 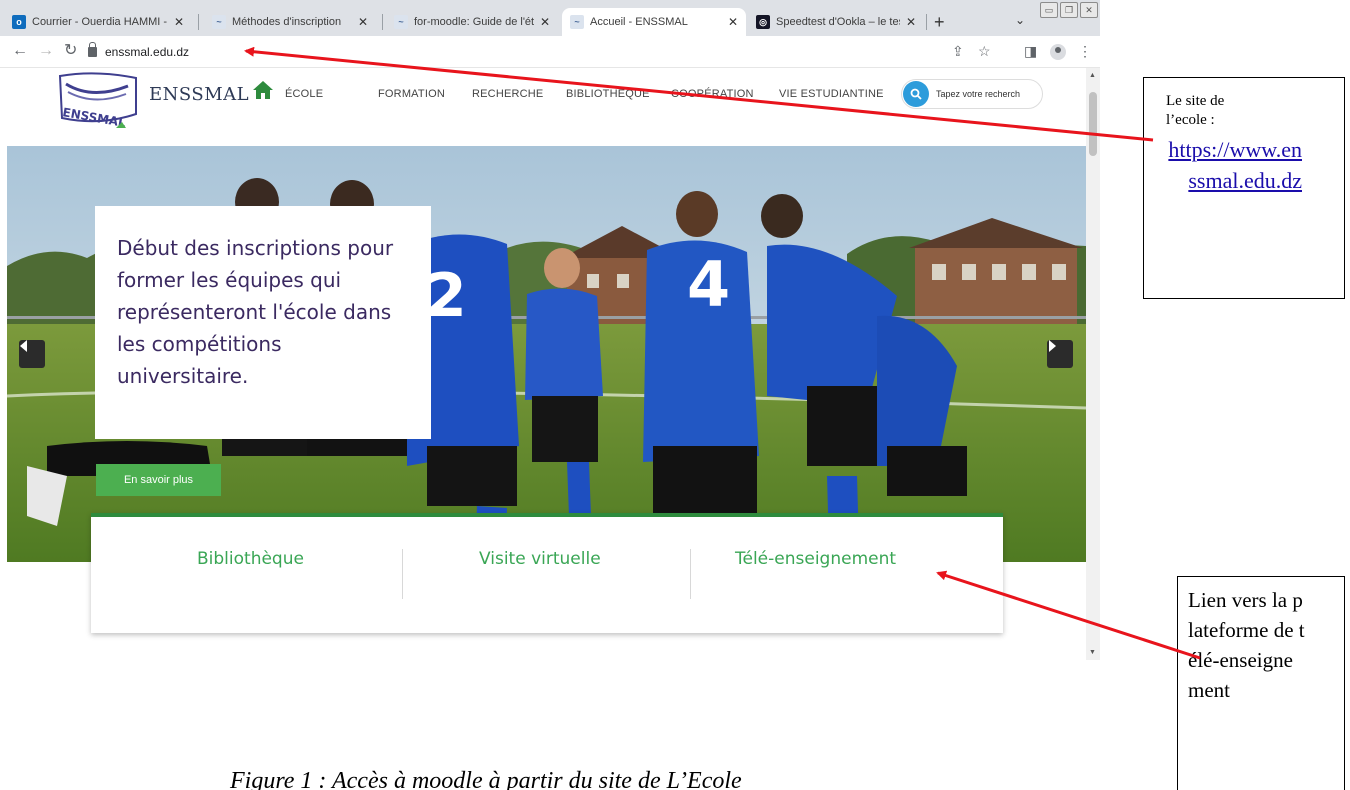 I want to click on tab-title: Accueil - ENSSMAL, so click(x=639, y=22).